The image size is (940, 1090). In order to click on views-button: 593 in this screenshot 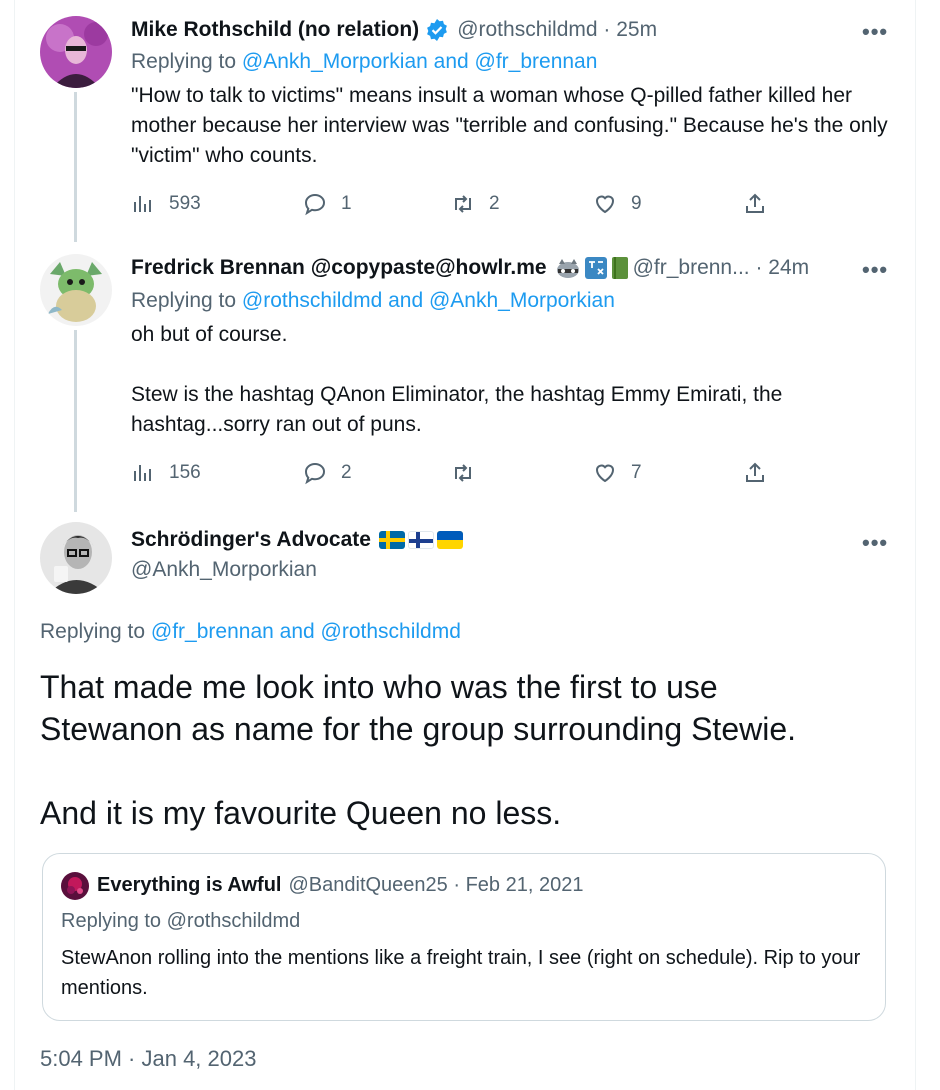, I will do `click(166, 204)`.